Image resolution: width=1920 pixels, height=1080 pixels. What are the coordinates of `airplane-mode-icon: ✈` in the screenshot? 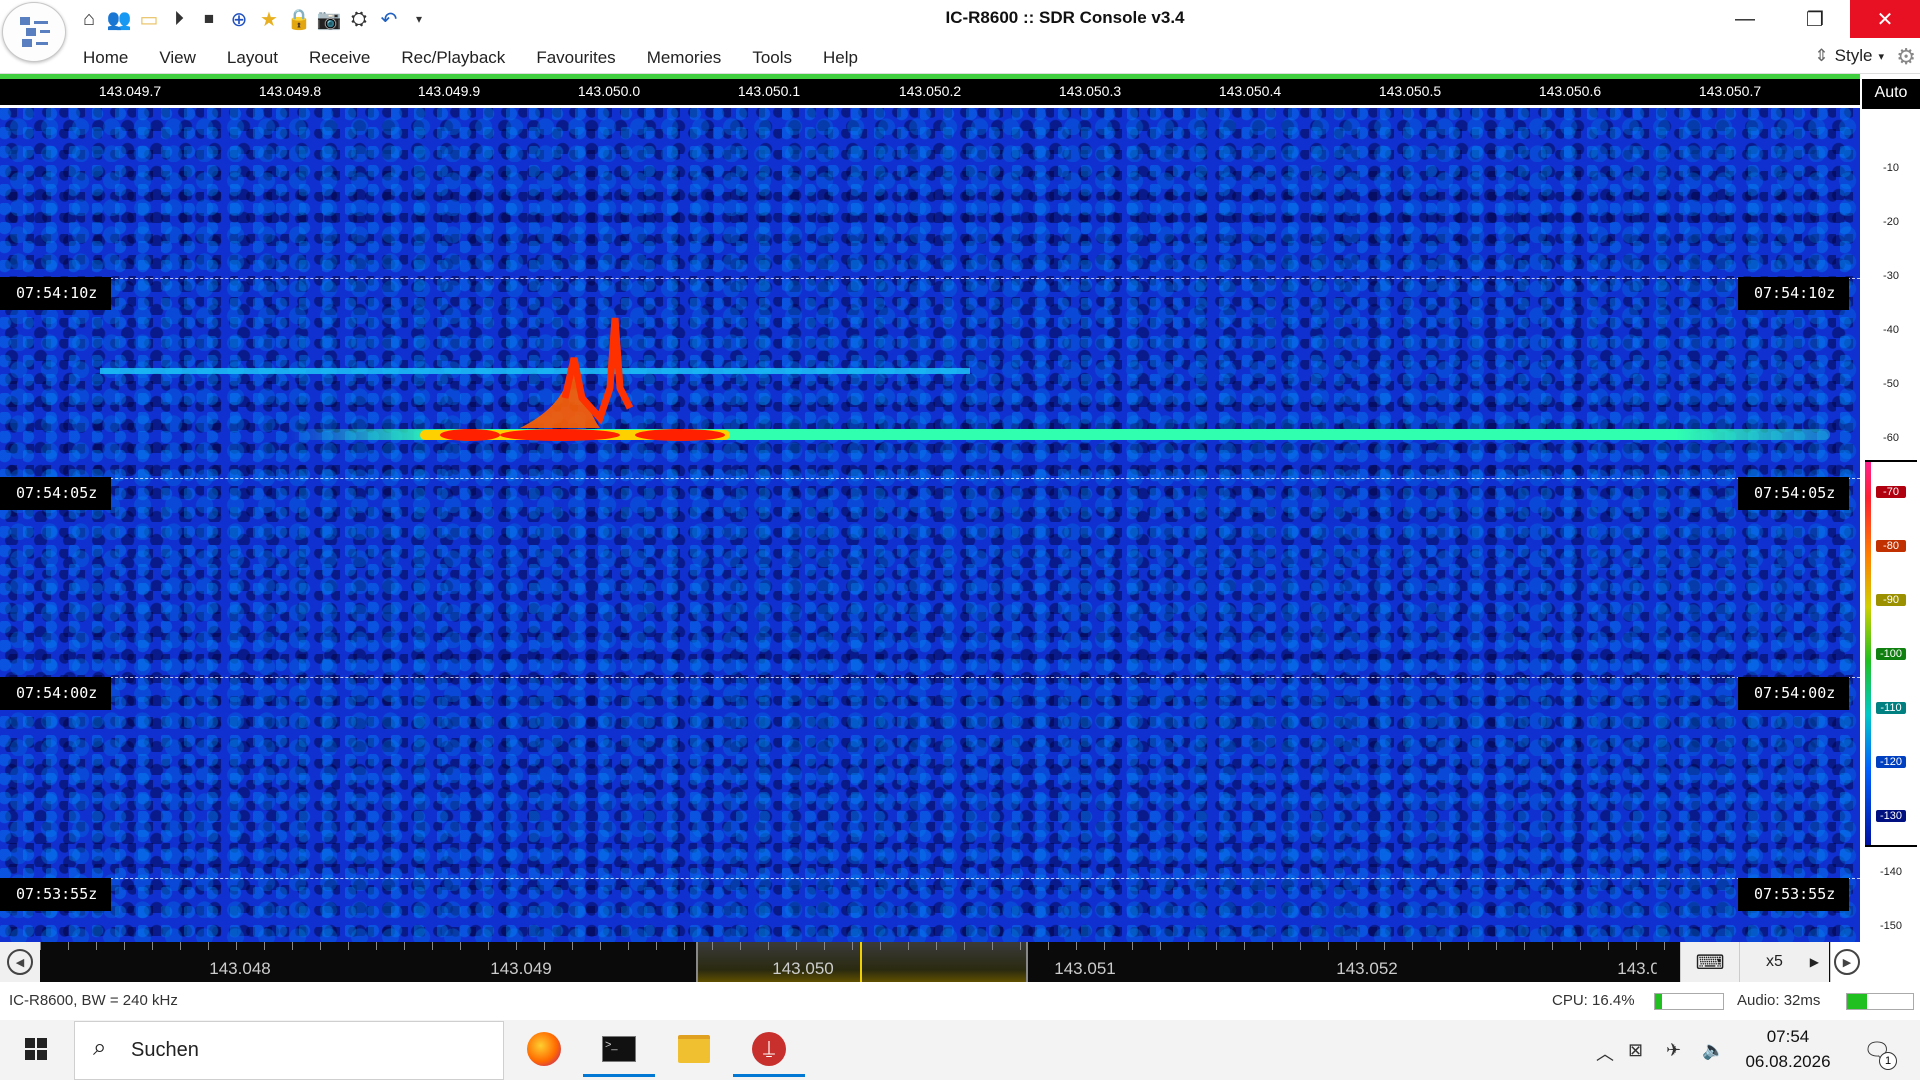 It's located at (1673, 1050).